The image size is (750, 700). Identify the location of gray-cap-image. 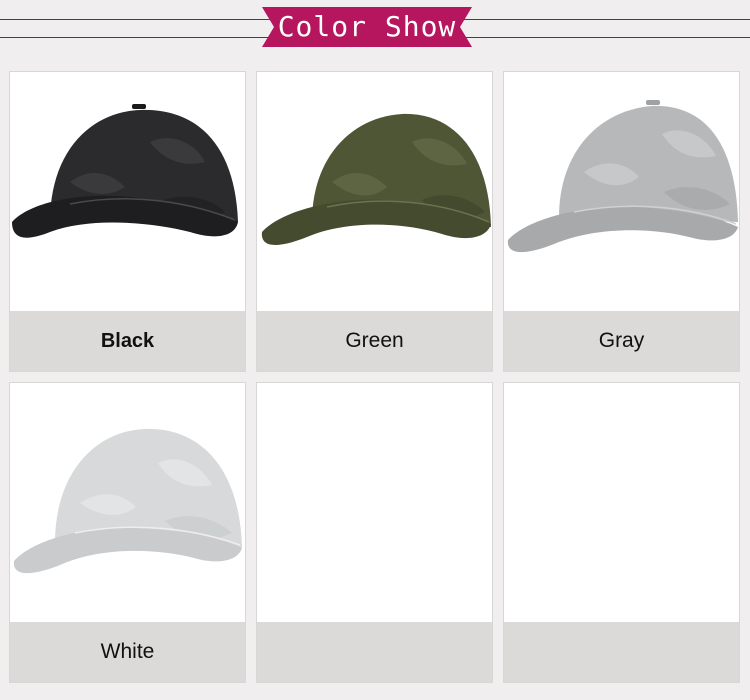
(622, 176).